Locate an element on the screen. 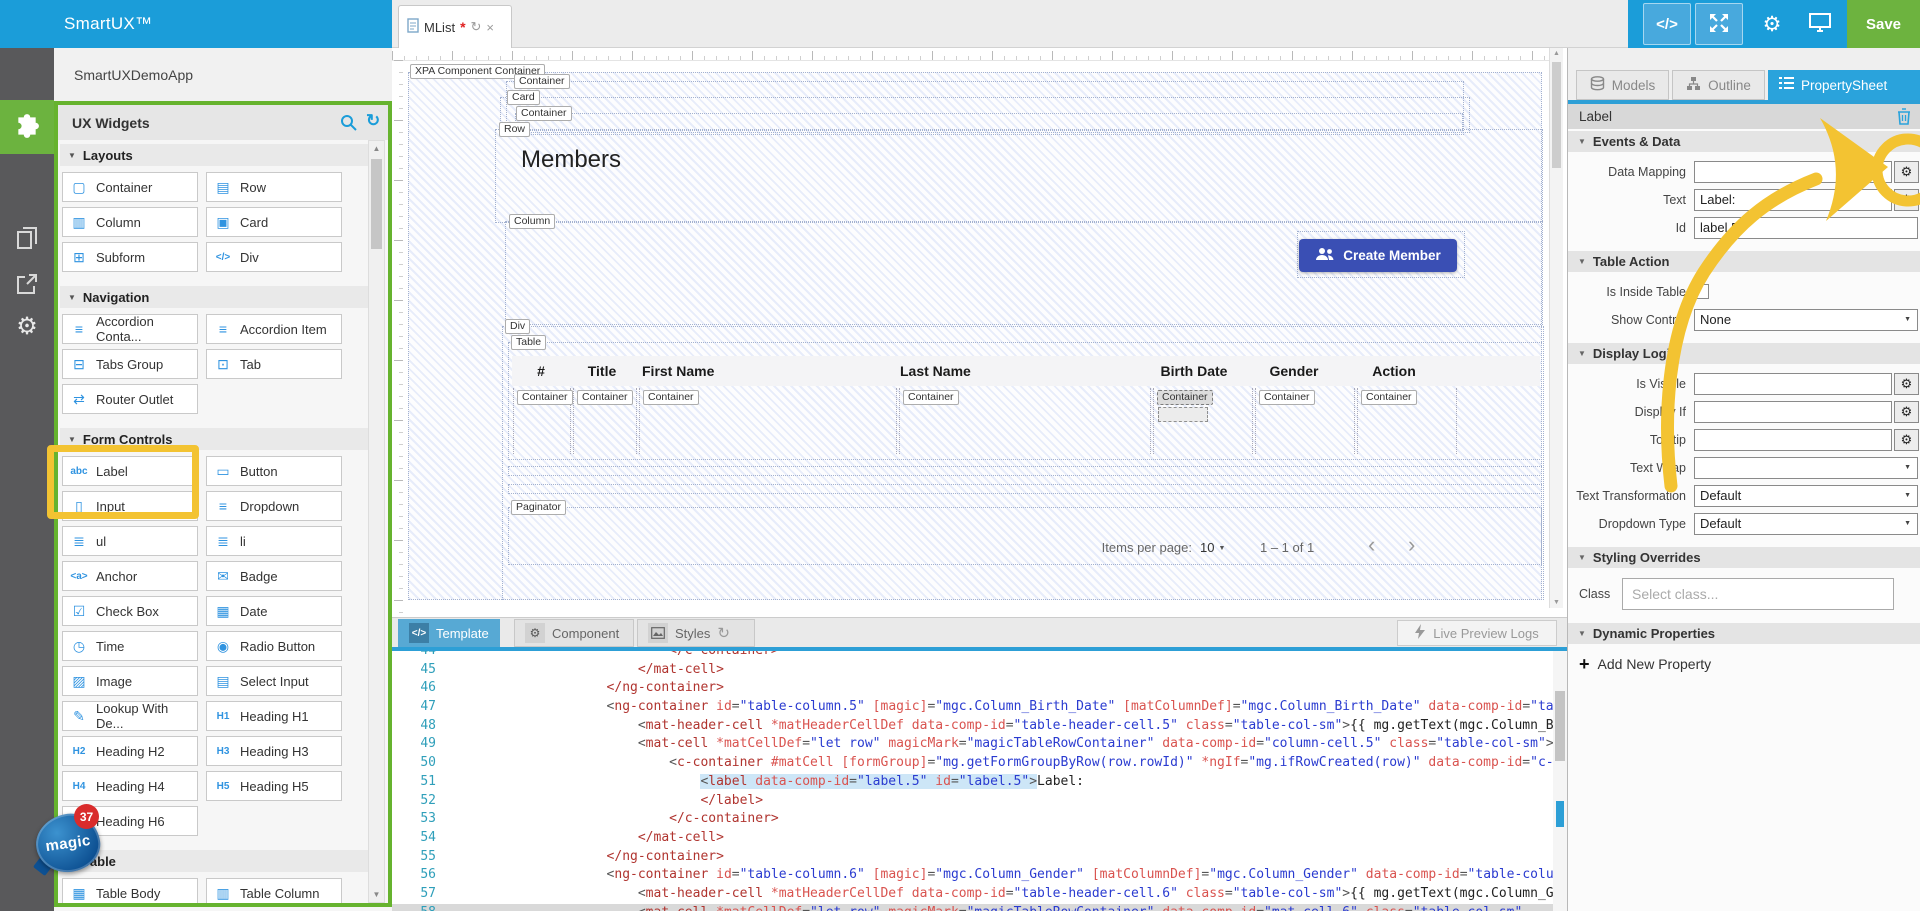 The height and width of the screenshot is (911, 1920). widget-item-heading-h2: H2 Heading H2 is located at coordinates (130, 751).